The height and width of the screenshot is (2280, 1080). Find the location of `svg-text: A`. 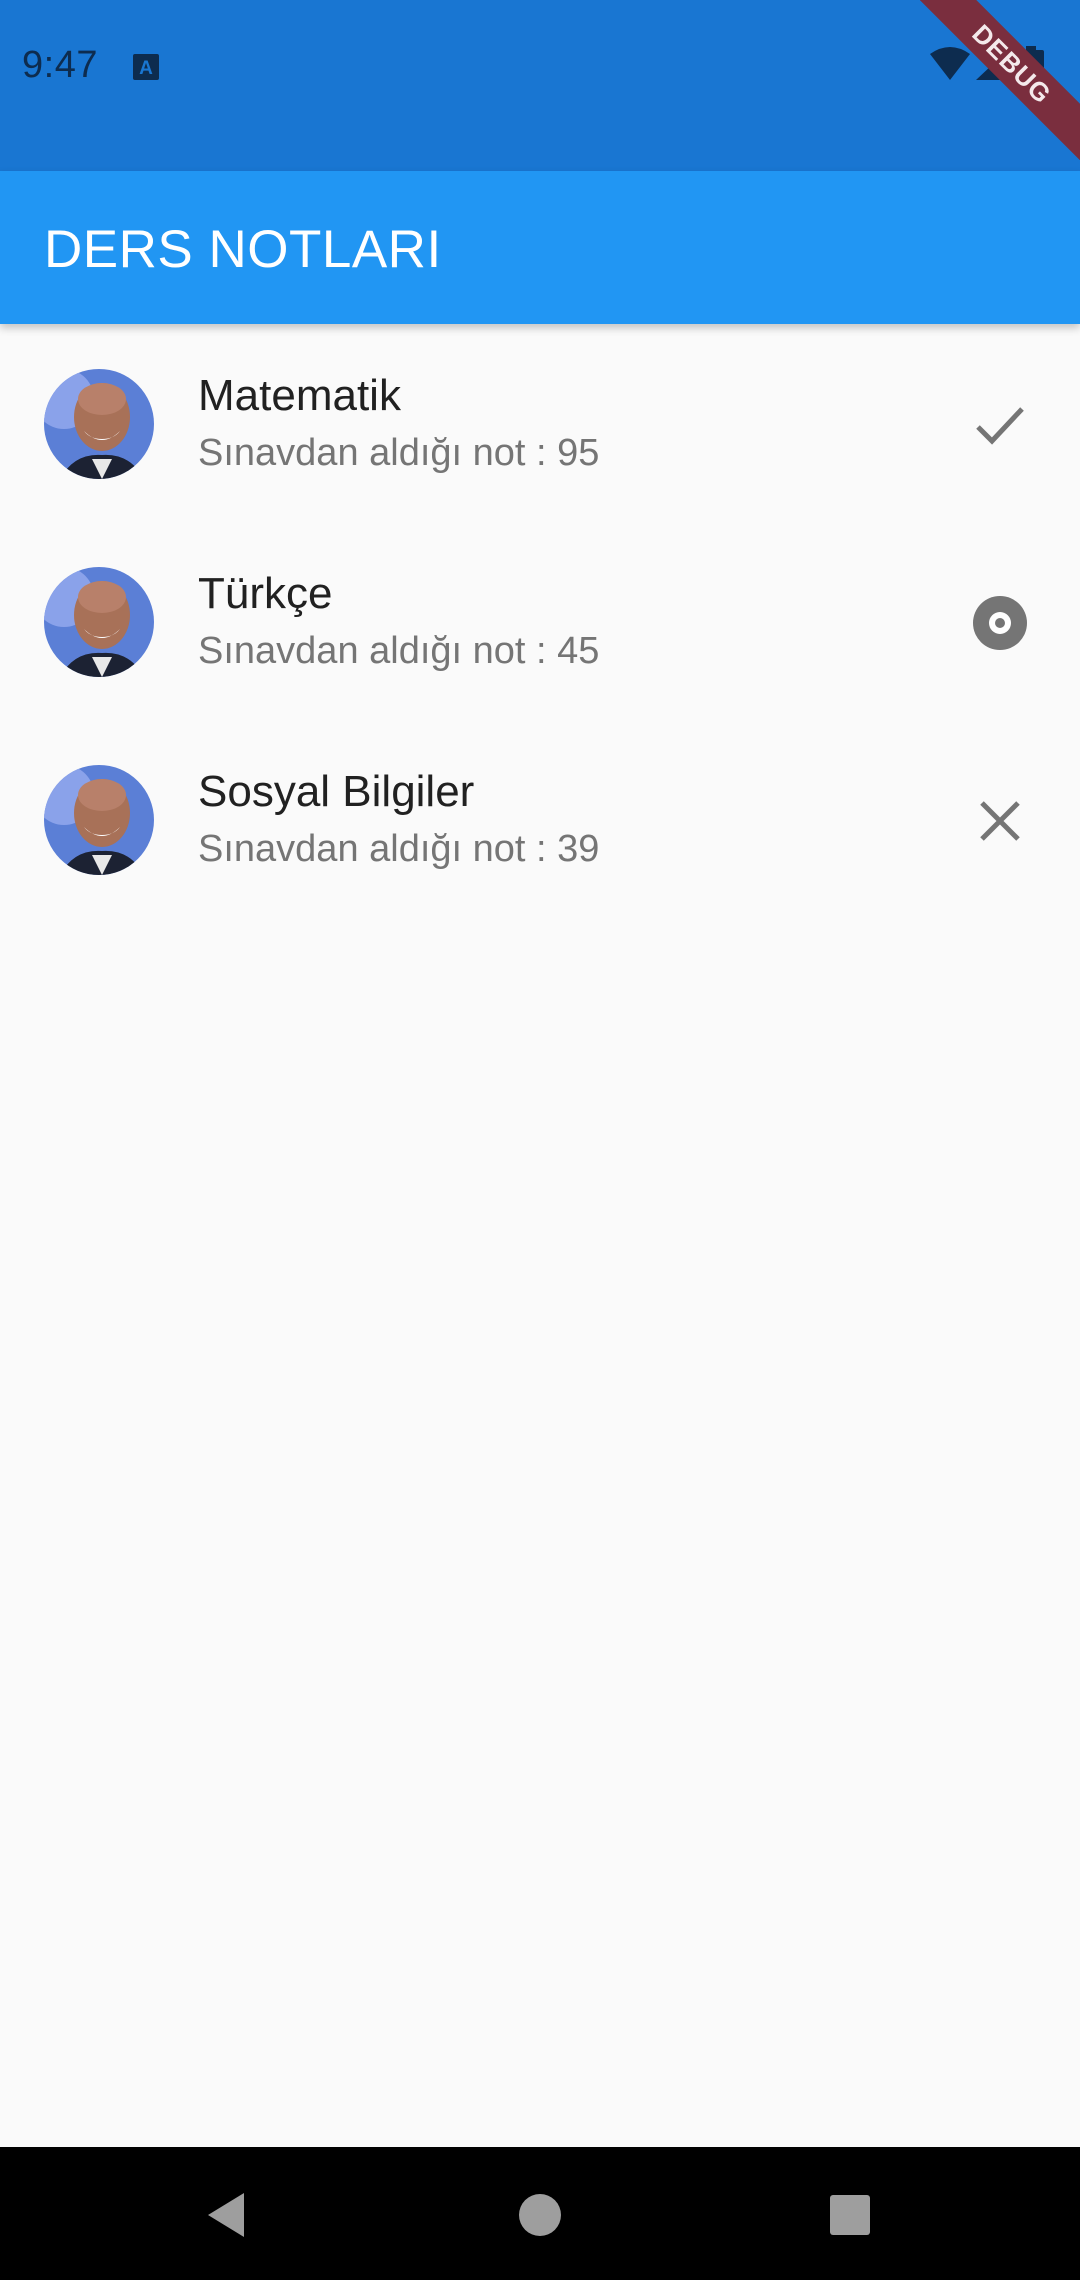

svg-text: A is located at coordinates (146, 68).